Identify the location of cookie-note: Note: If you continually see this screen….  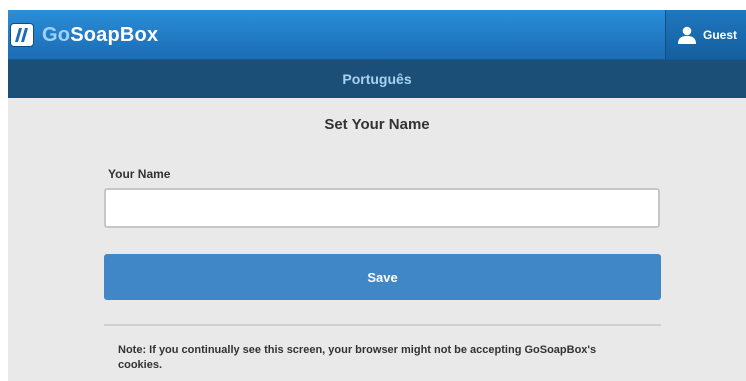
(357, 357).